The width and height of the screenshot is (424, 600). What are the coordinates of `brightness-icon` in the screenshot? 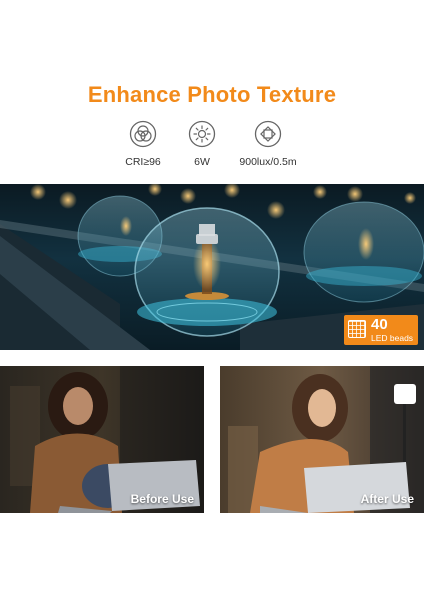 It's located at (268, 134).